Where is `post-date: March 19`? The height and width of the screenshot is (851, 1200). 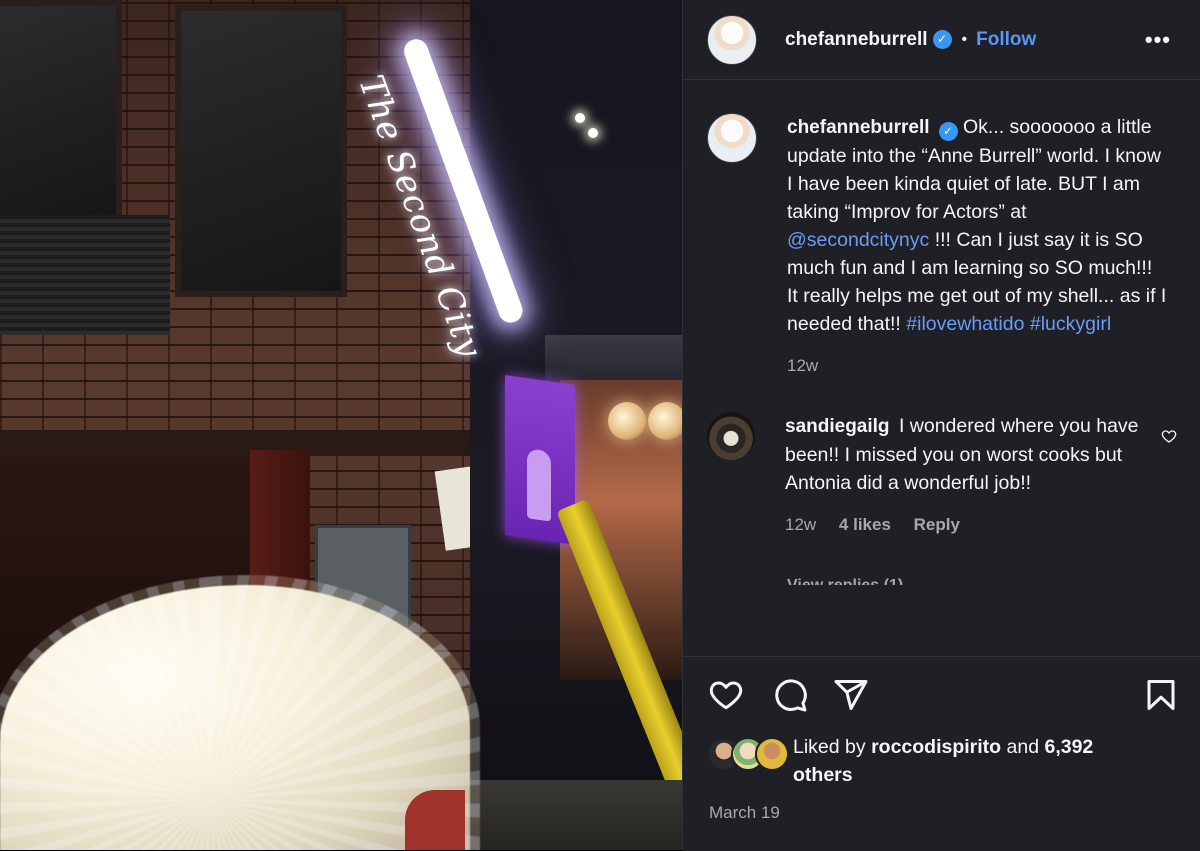
post-date: March 19 is located at coordinates (941, 813).